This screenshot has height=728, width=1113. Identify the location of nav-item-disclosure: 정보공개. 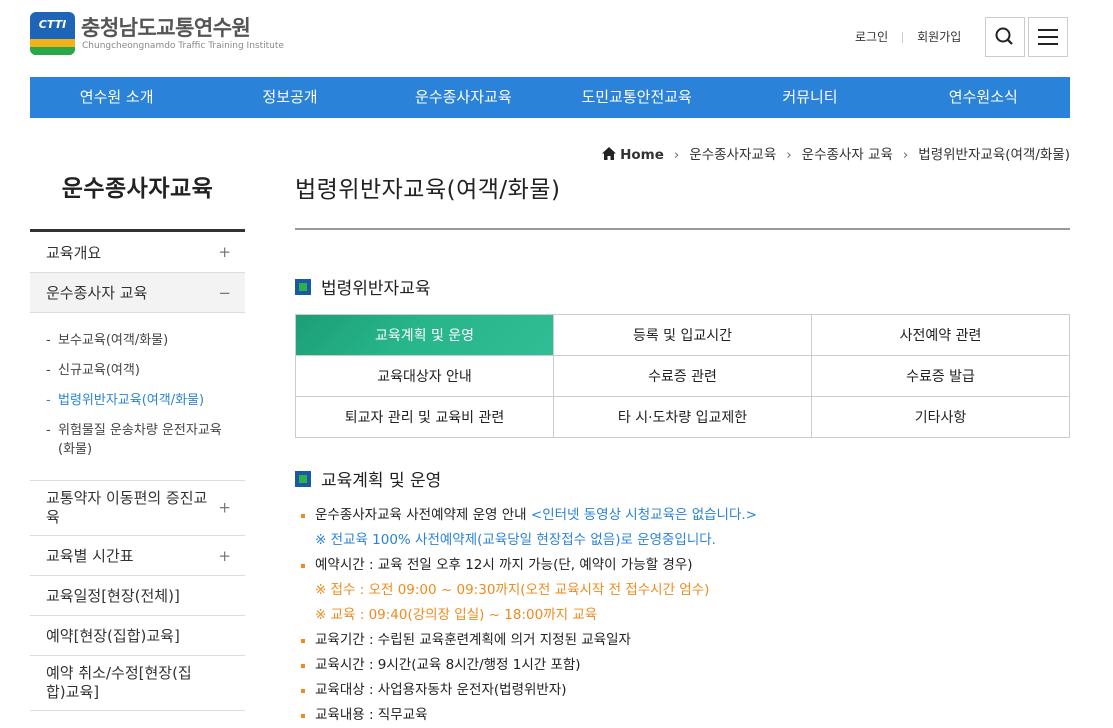
(289, 97).